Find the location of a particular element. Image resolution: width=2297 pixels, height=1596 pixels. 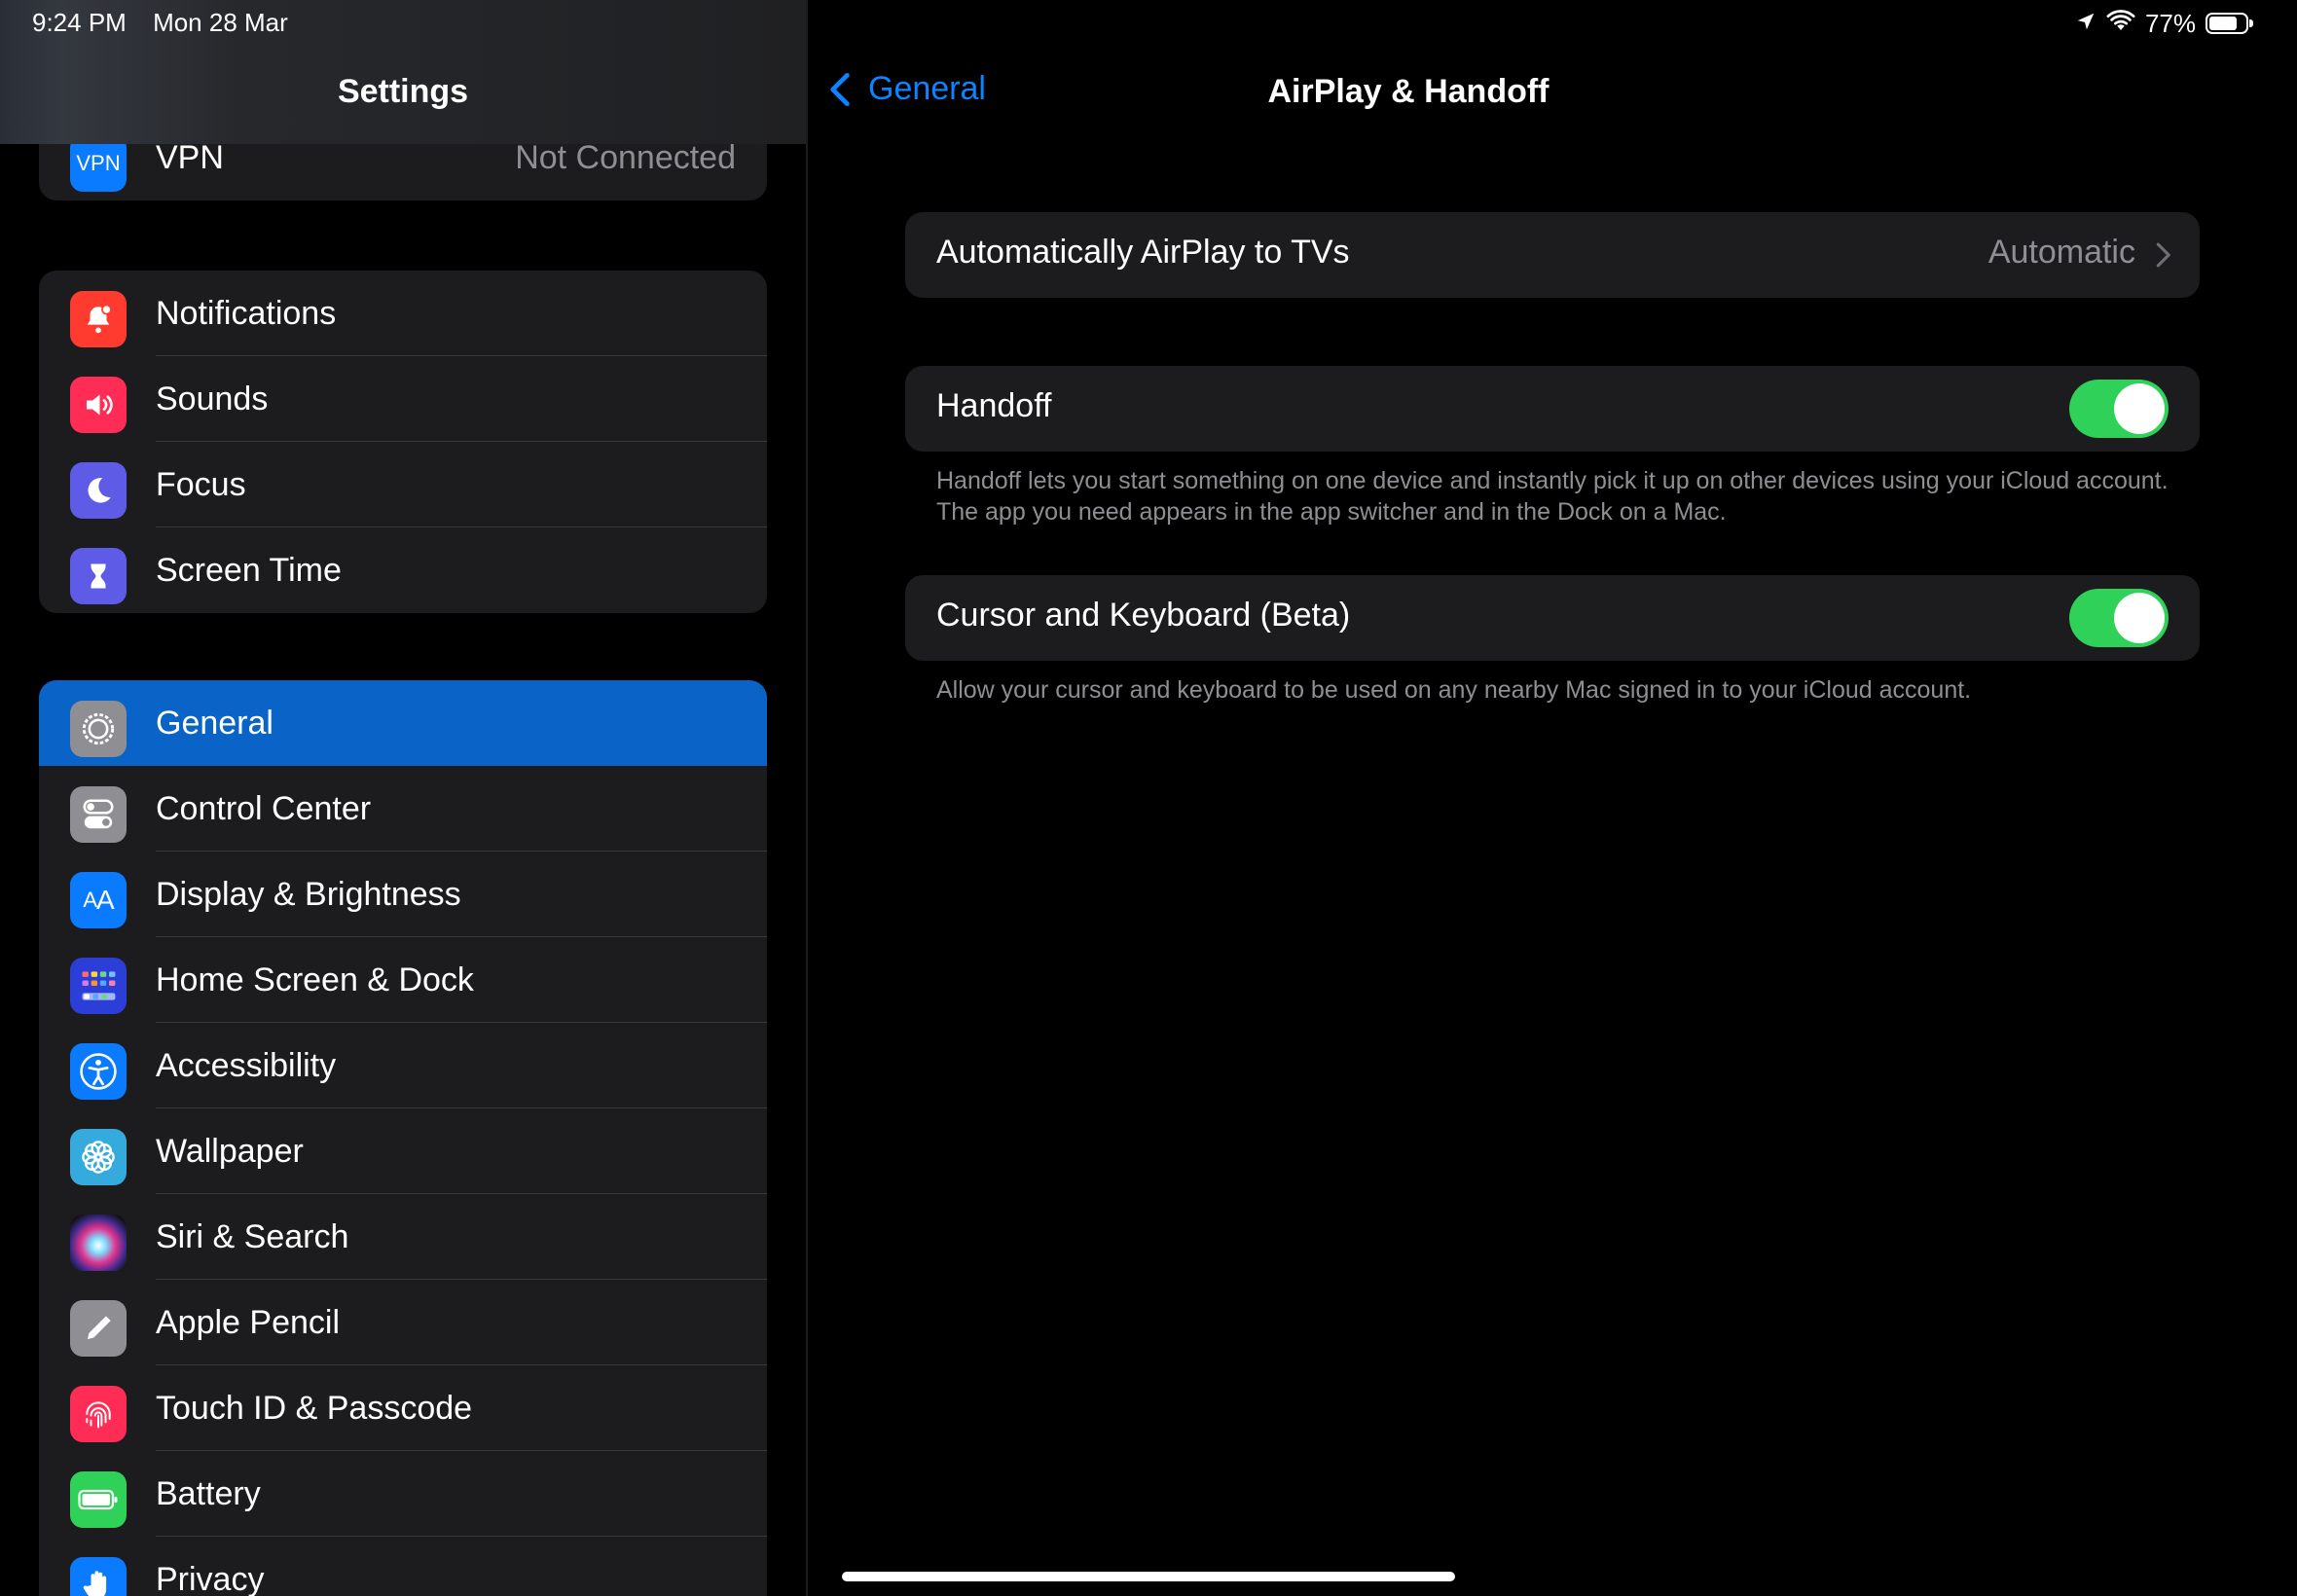

hand-icon is located at coordinates (98, 1576).